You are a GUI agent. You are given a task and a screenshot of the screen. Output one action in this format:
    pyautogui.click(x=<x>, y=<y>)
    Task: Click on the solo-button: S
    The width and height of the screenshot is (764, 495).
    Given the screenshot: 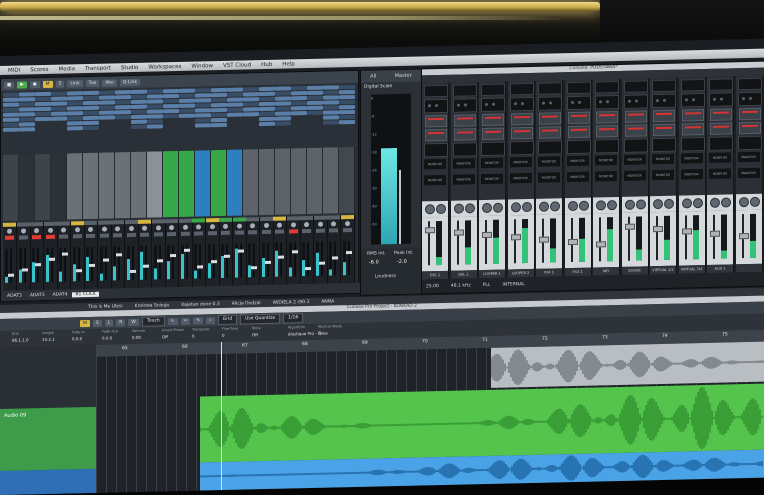 What is the action you would take?
    pyautogui.click(x=97, y=323)
    